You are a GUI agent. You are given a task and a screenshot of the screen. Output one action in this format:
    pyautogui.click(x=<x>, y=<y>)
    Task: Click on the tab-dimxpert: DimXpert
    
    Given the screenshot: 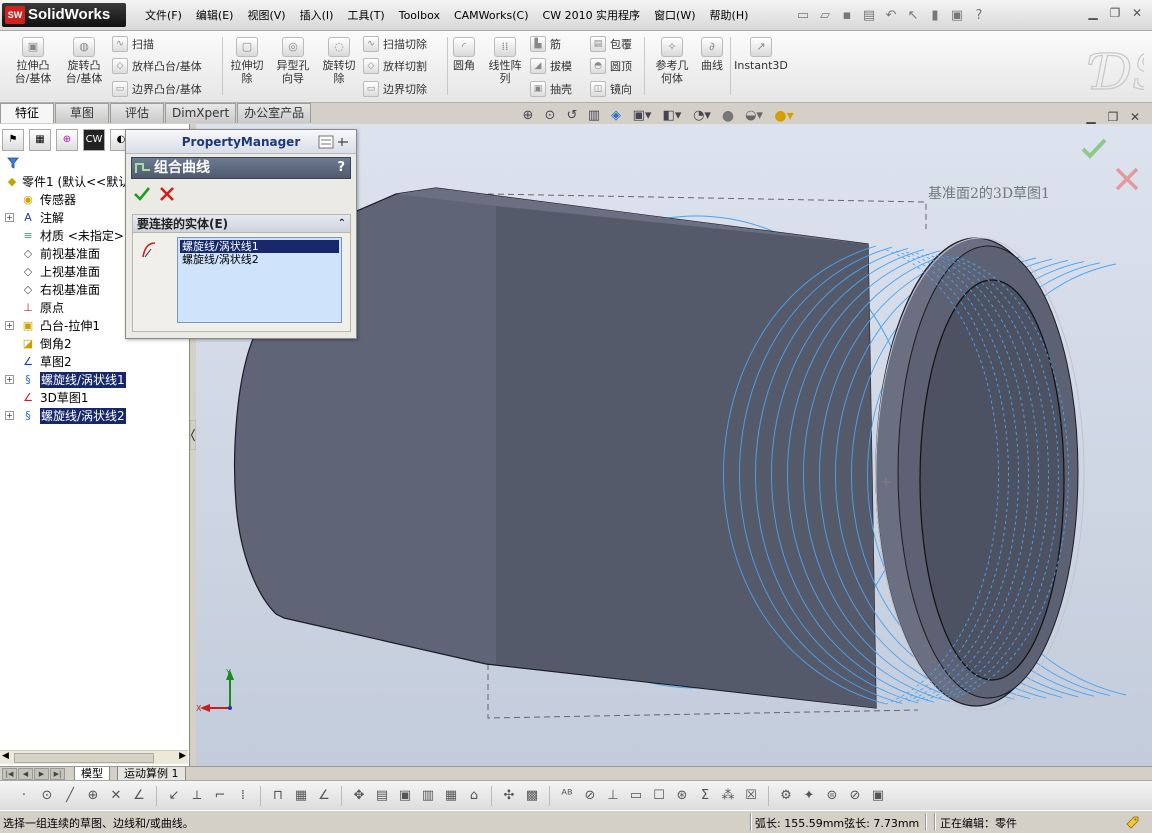 What is the action you would take?
    pyautogui.click(x=201, y=113)
    